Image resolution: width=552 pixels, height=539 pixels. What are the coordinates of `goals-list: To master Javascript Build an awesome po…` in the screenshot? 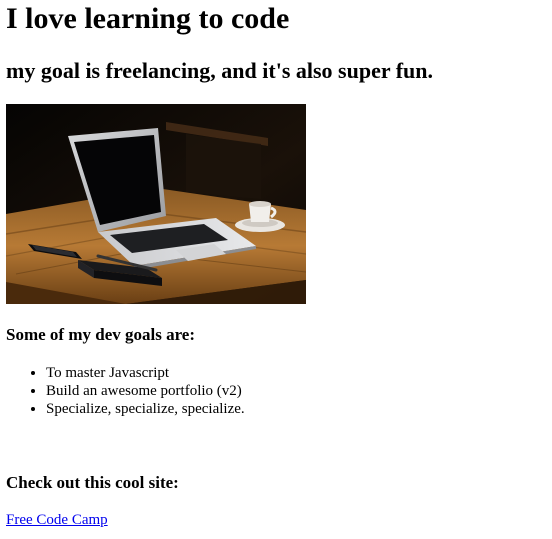 It's located at (125, 391).